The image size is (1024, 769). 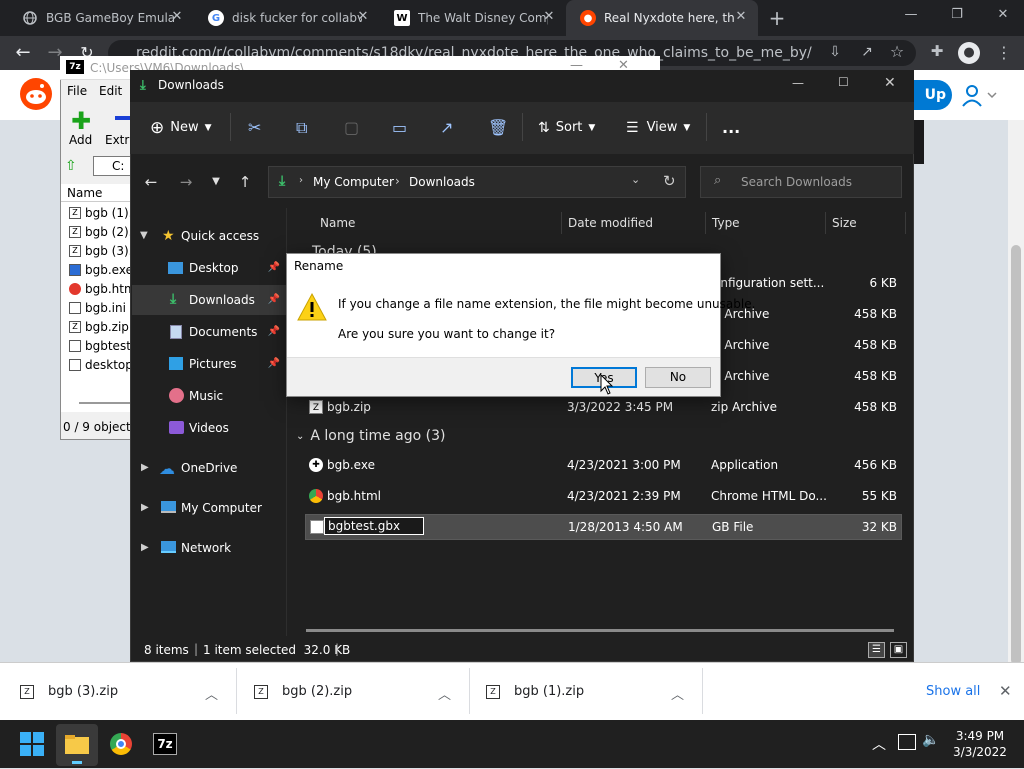 I want to click on nav-music: Music, so click(x=209, y=396).